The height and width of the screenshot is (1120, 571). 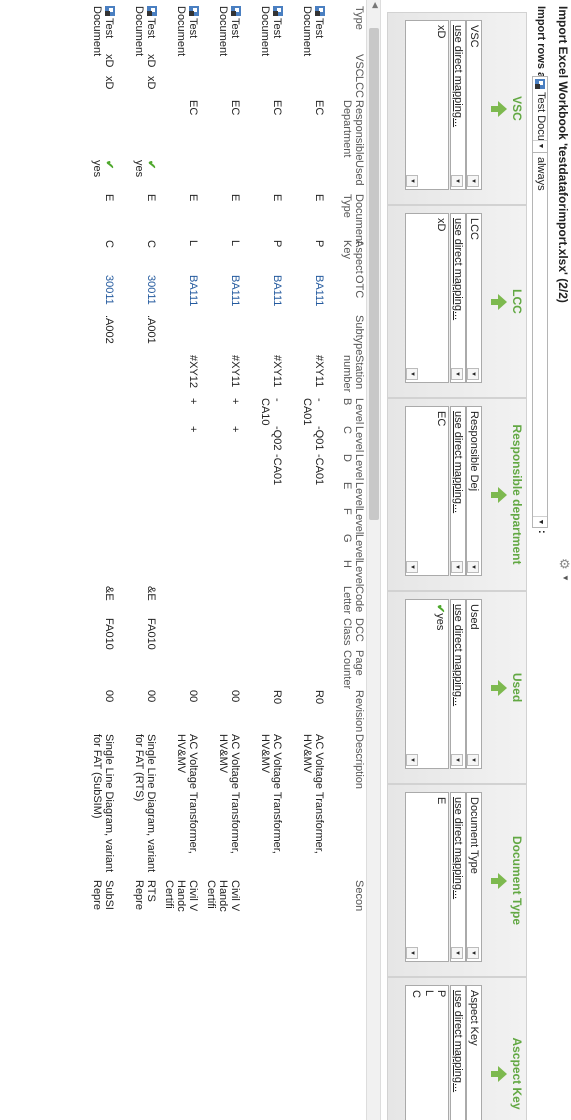 What do you see at coordinates (319, 244) in the screenshot?
I see `cell-aspect: P` at bounding box center [319, 244].